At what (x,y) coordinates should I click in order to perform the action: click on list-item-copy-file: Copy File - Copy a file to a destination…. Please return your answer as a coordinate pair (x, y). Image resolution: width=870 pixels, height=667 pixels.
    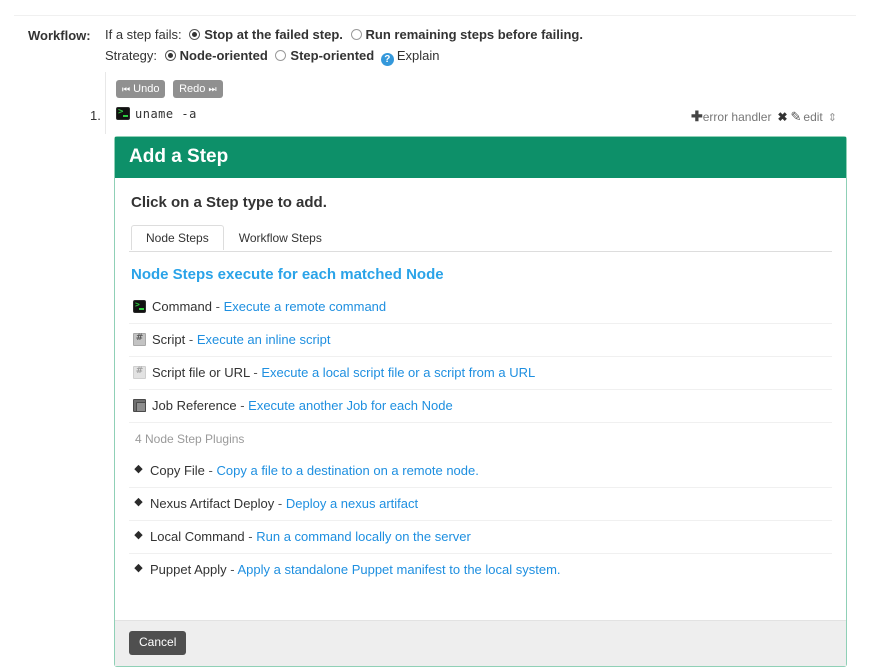
    Looking at the image, I should click on (480, 471).